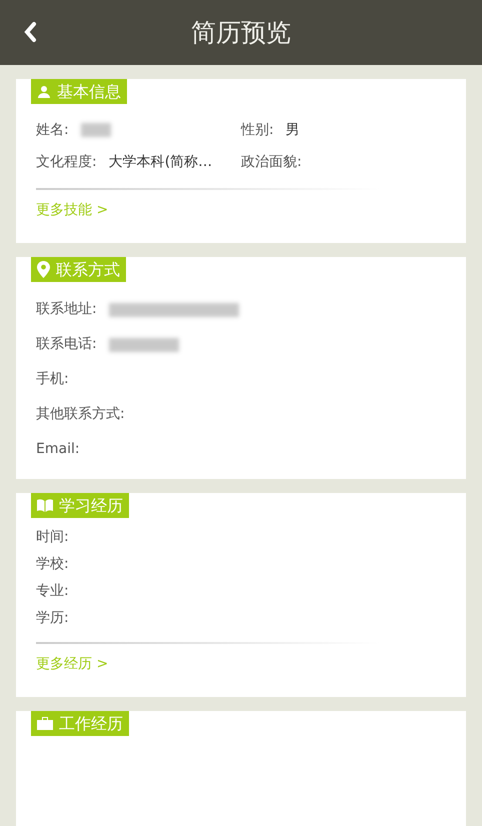  What do you see at coordinates (52, 379) in the screenshot?
I see `field-label: 手机:` at bounding box center [52, 379].